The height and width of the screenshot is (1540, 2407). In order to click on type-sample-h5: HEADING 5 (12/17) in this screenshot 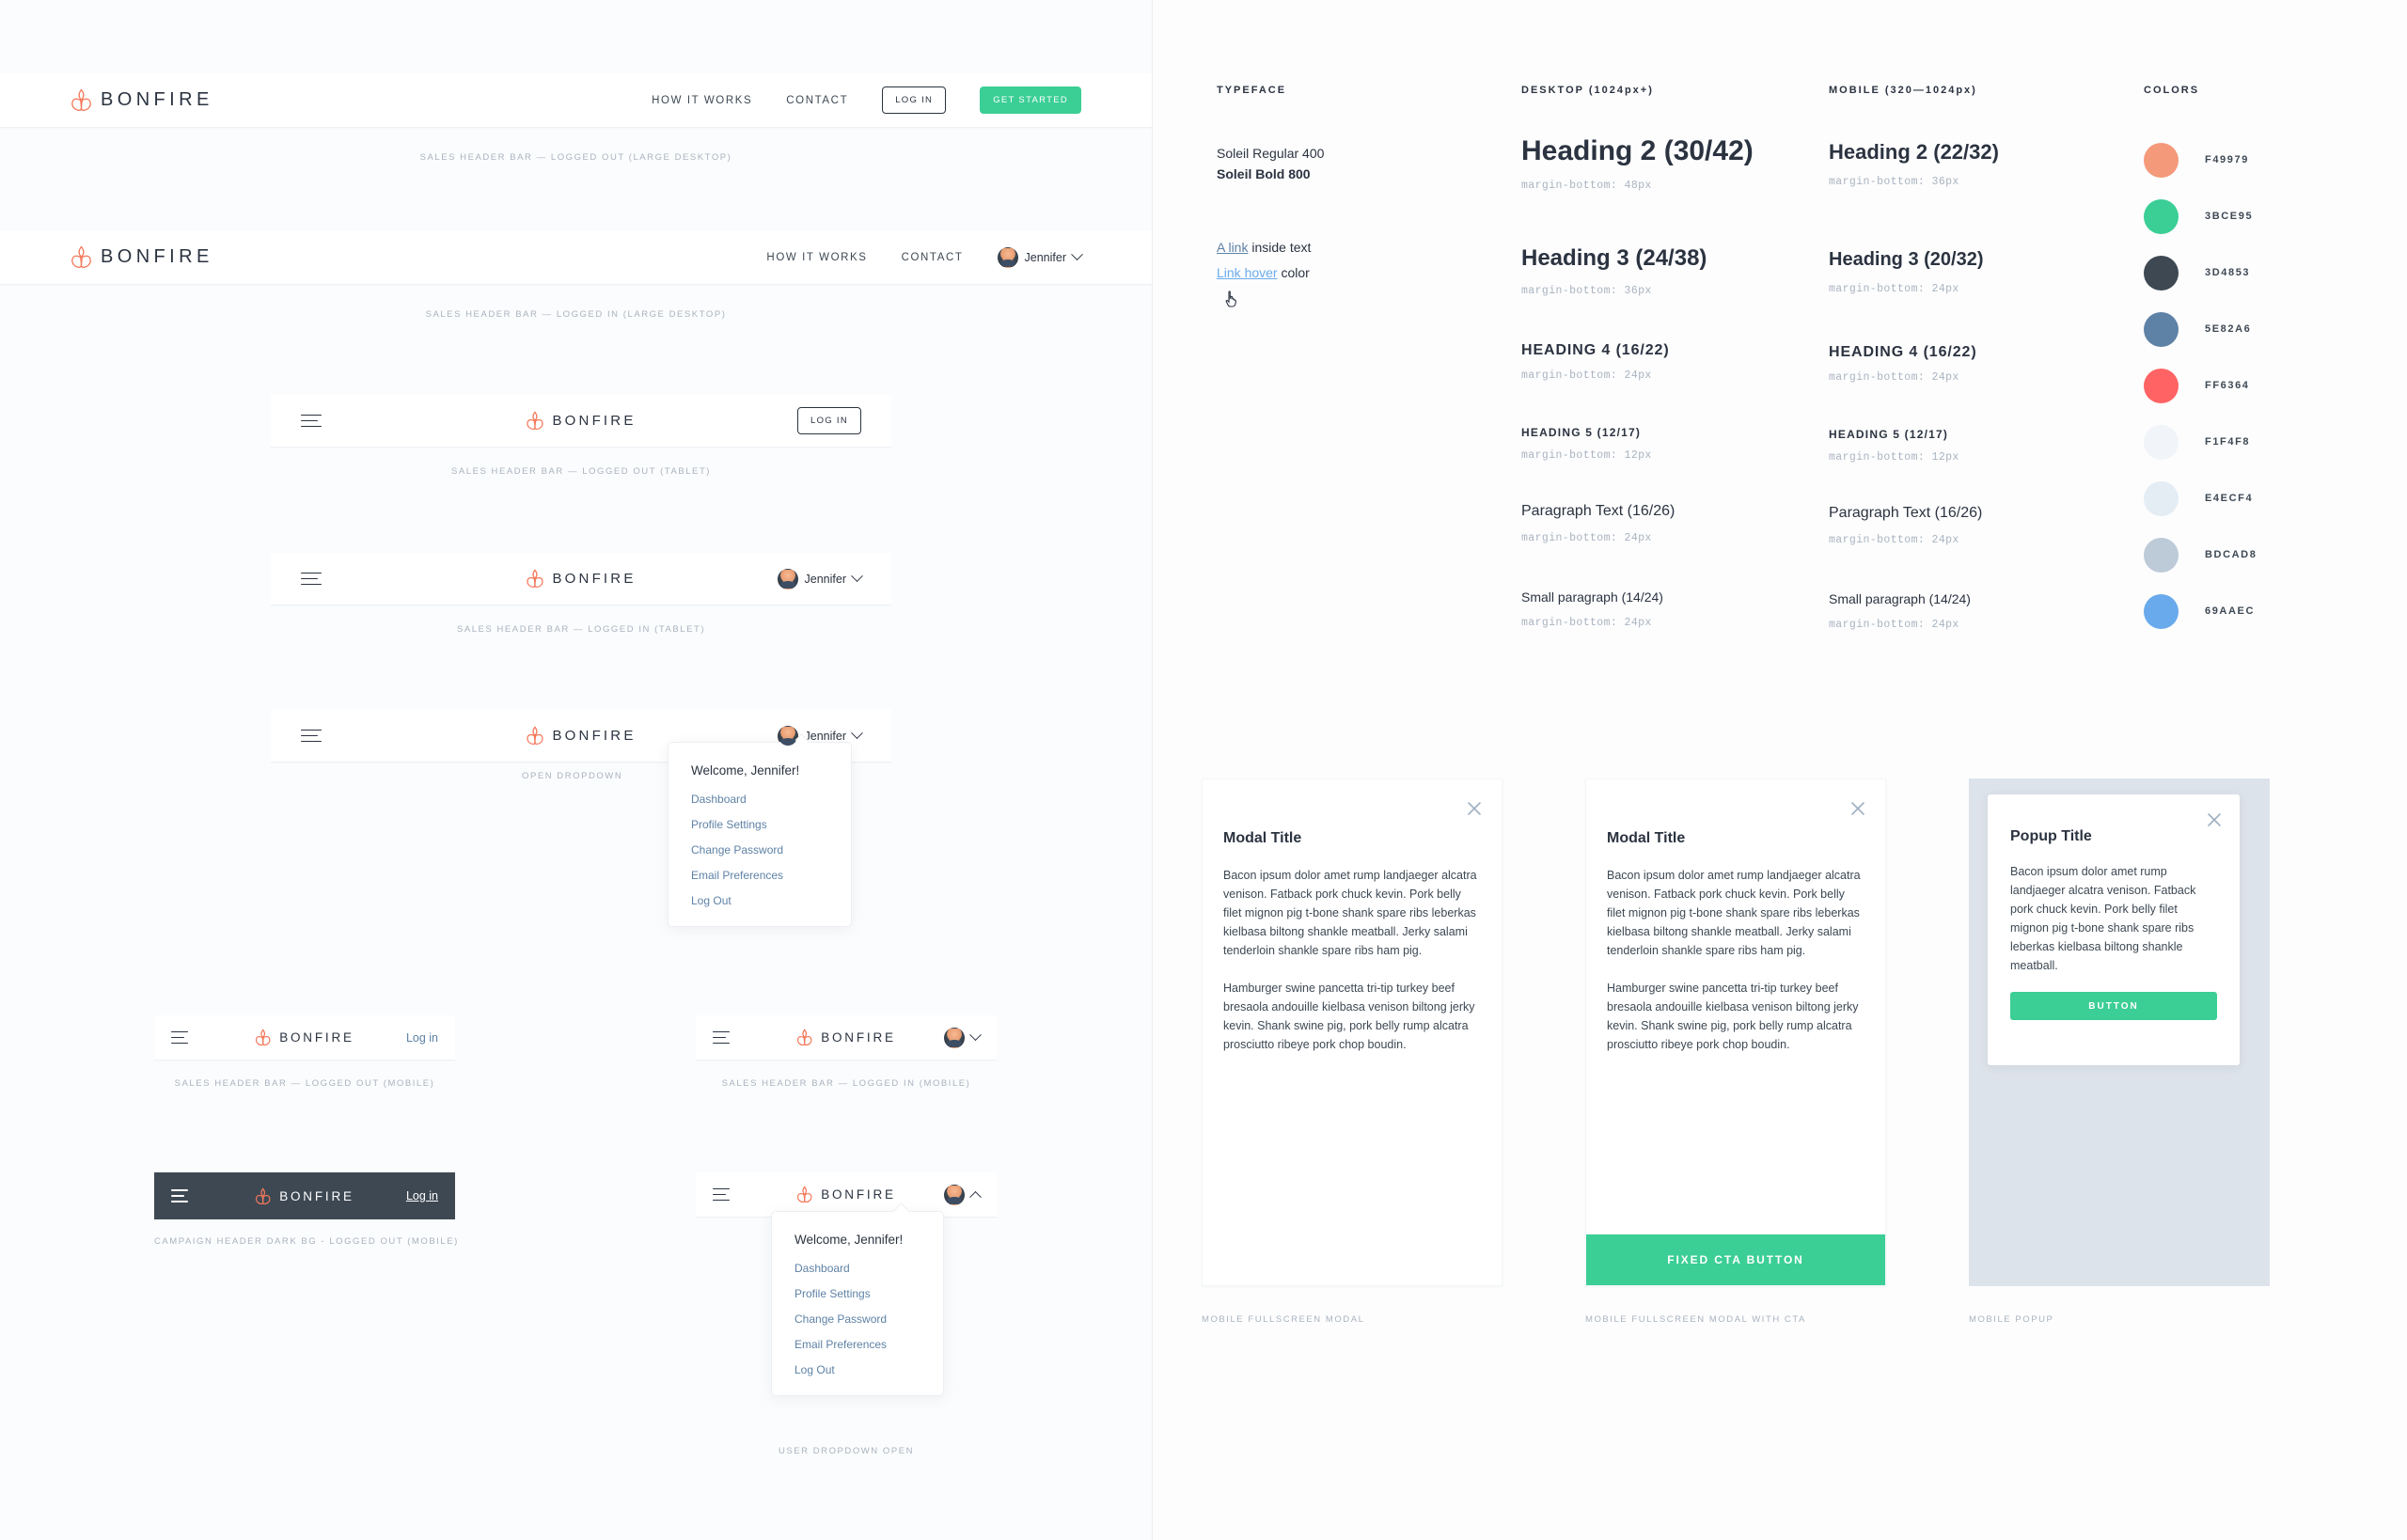, I will do `click(1889, 434)`.